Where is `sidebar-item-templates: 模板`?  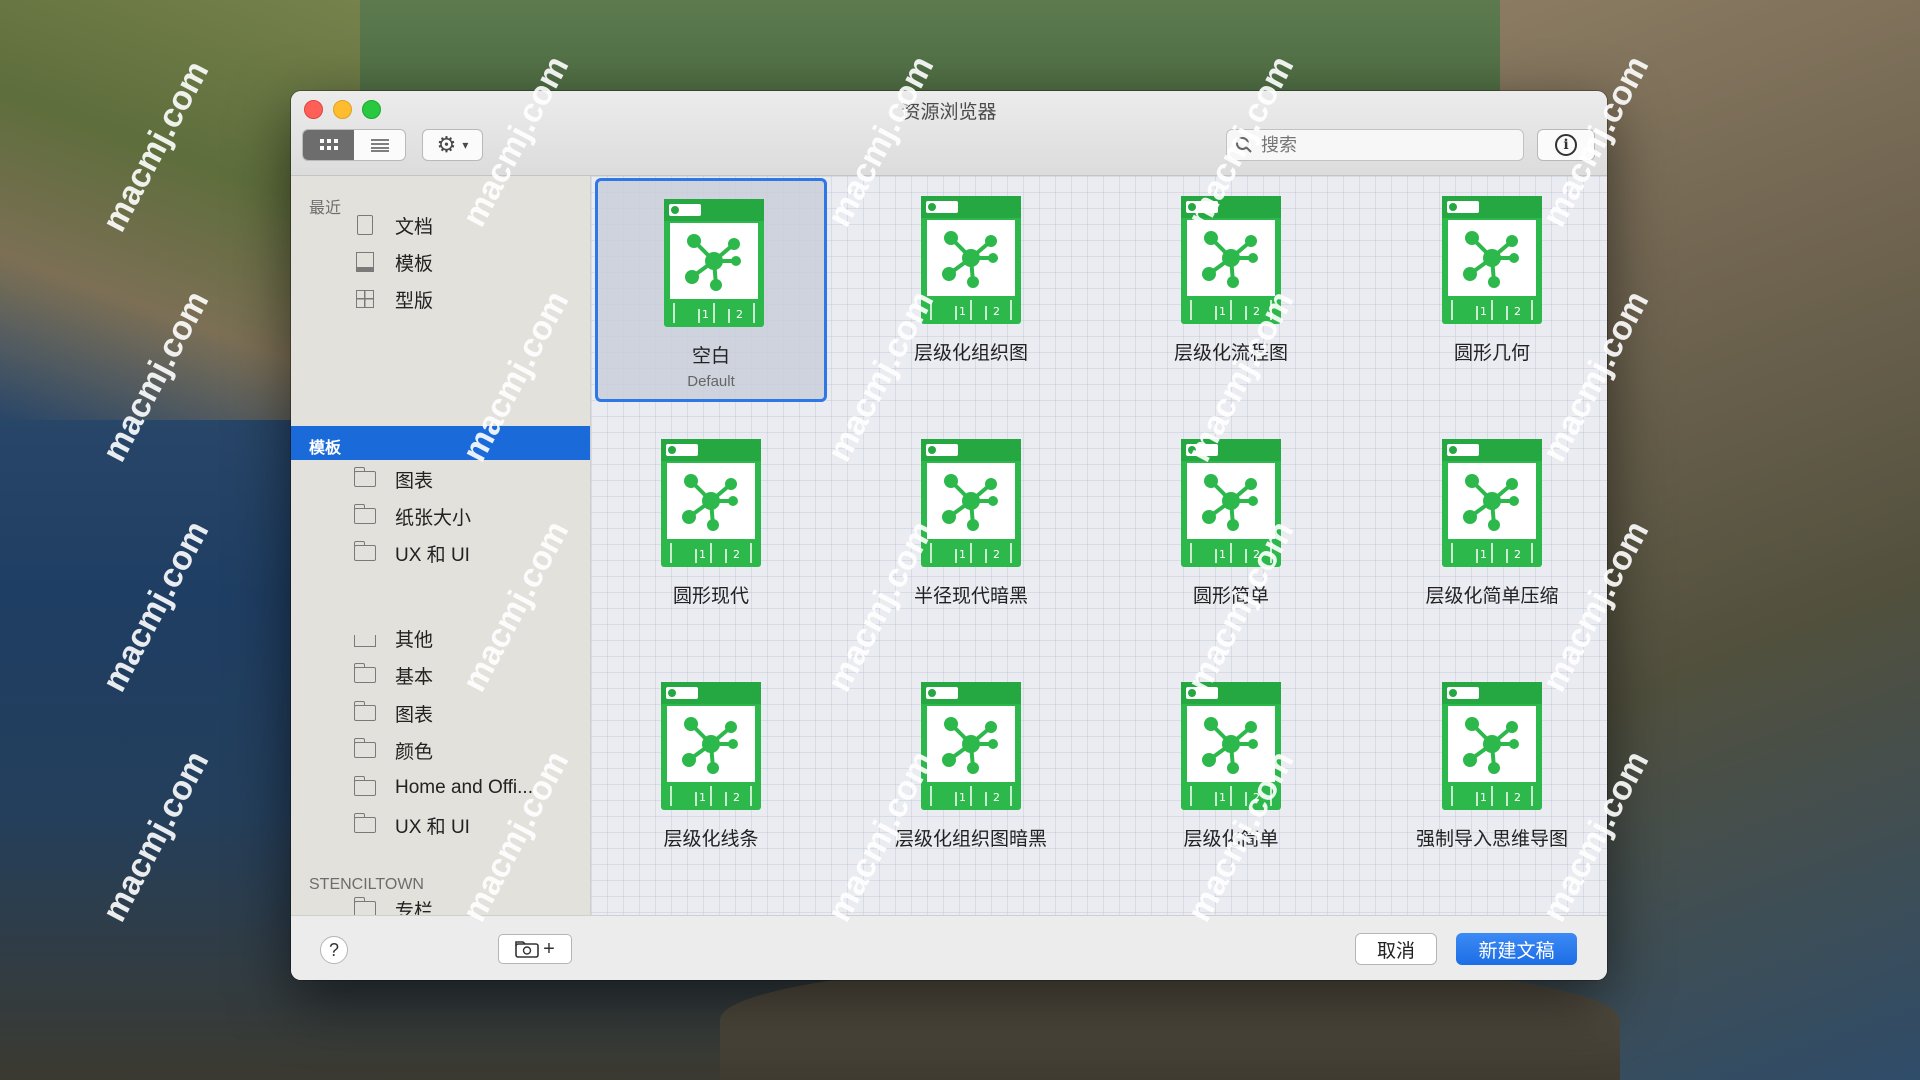
sidebar-item-templates: 模板 is located at coordinates (393, 262).